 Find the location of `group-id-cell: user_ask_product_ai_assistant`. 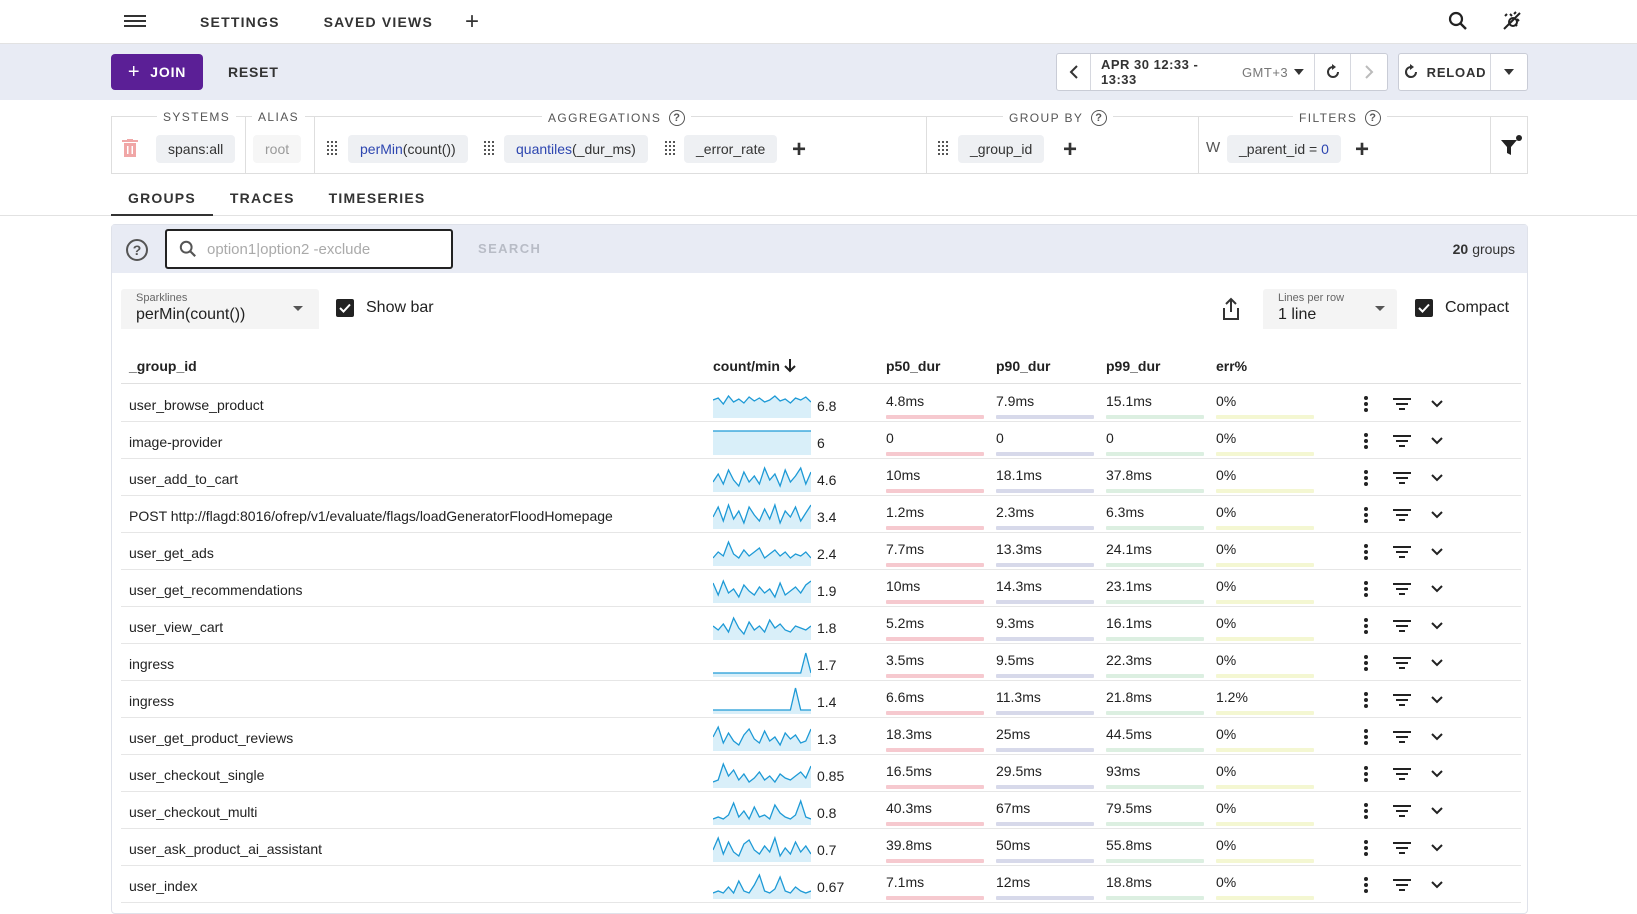

group-id-cell: user_ask_product_ai_assistant is located at coordinates (225, 849).